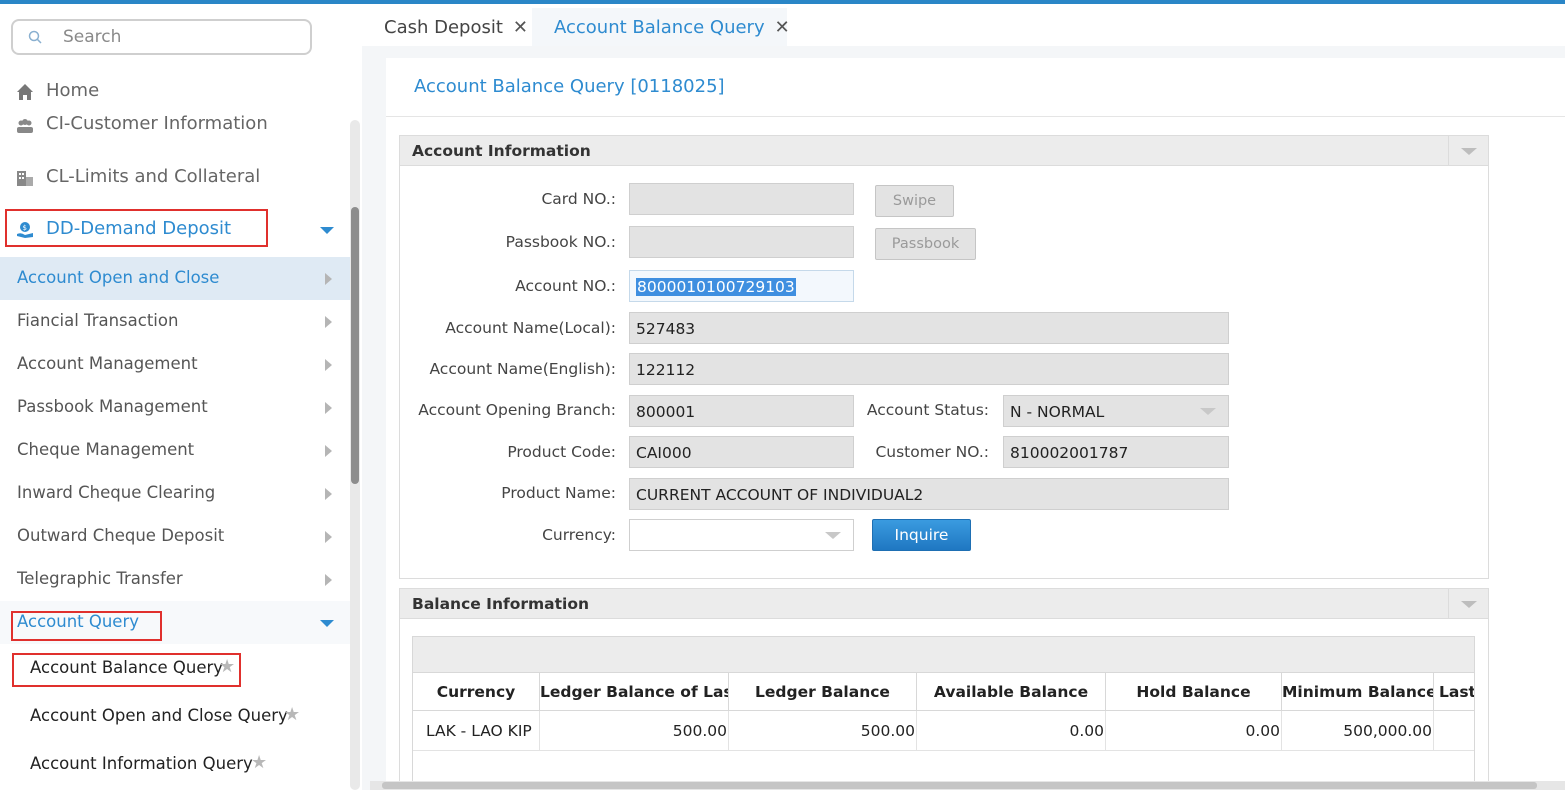 The height and width of the screenshot is (790, 1565). Describe the element at coordinates (522, 369) in the screenshot. I see `account-name-english-label: Account Name(English):` at that location.